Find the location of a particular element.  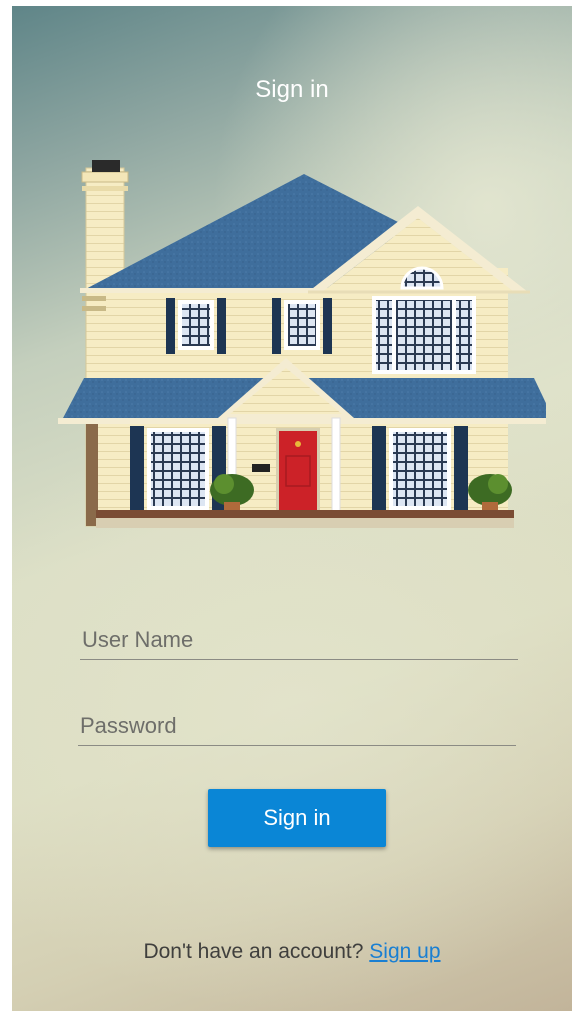

password-input is located at coordinates (297, 726).